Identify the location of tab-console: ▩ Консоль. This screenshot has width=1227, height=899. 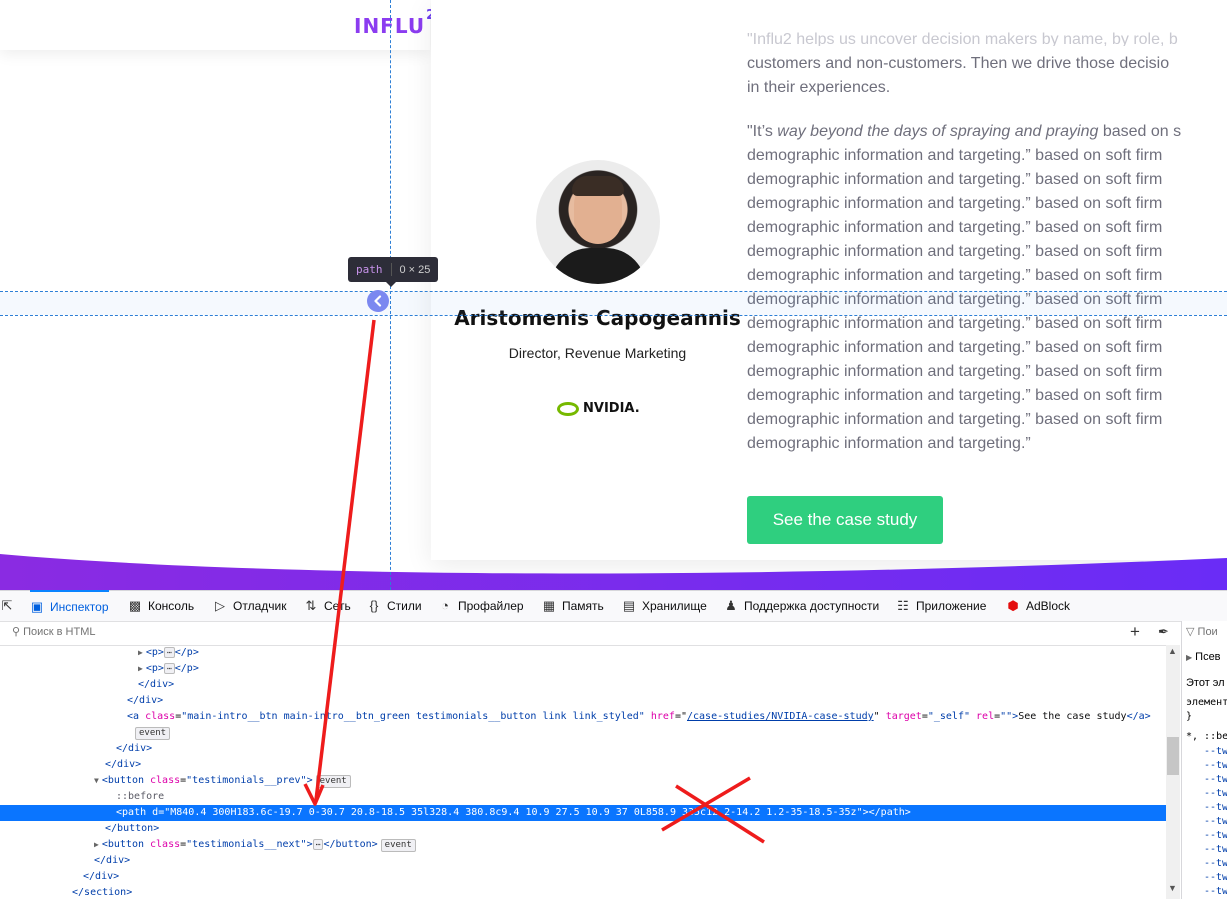
(161, 606).